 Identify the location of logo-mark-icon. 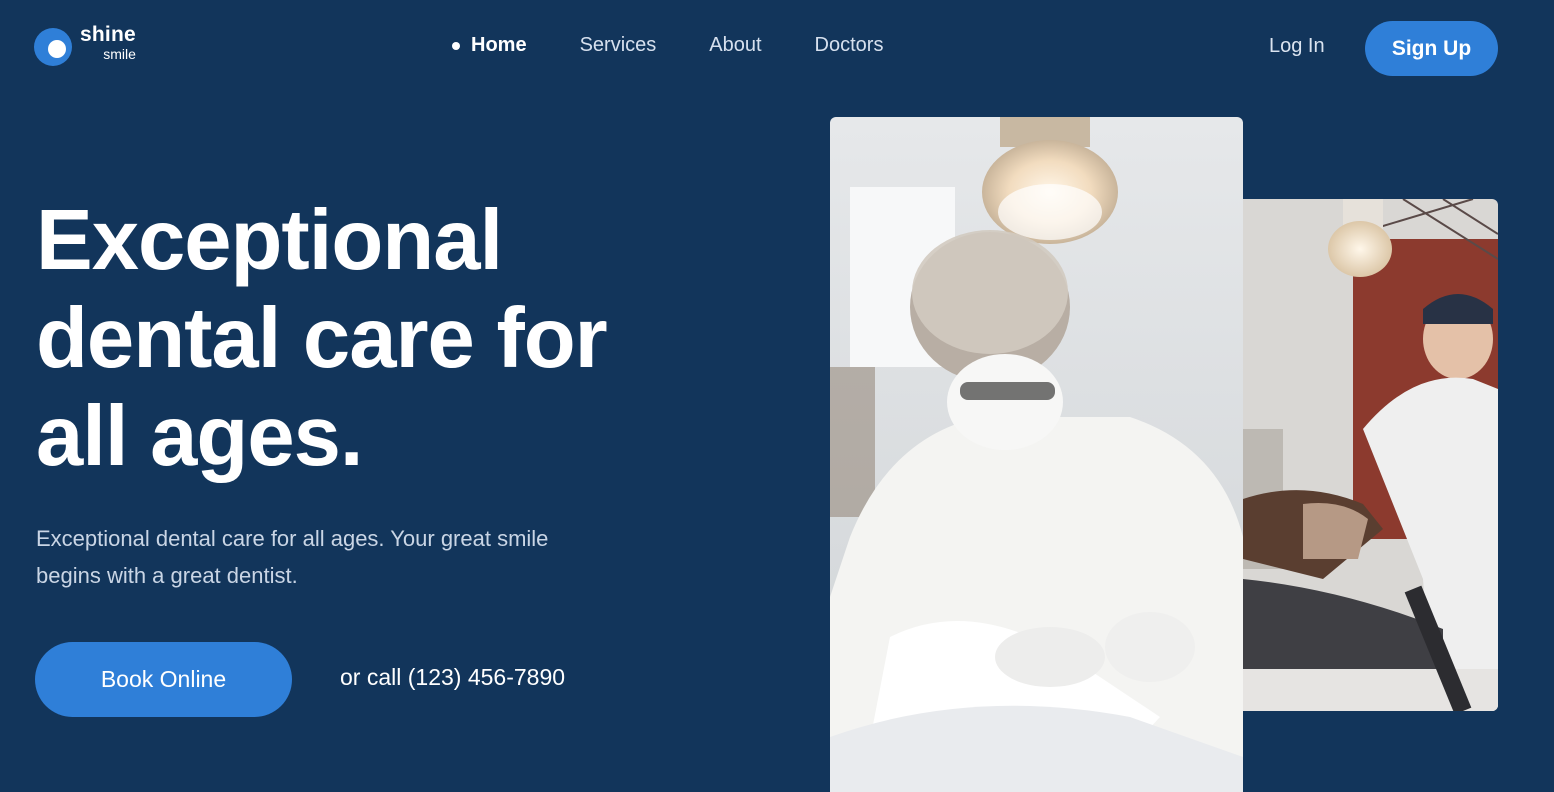
(53, 47).